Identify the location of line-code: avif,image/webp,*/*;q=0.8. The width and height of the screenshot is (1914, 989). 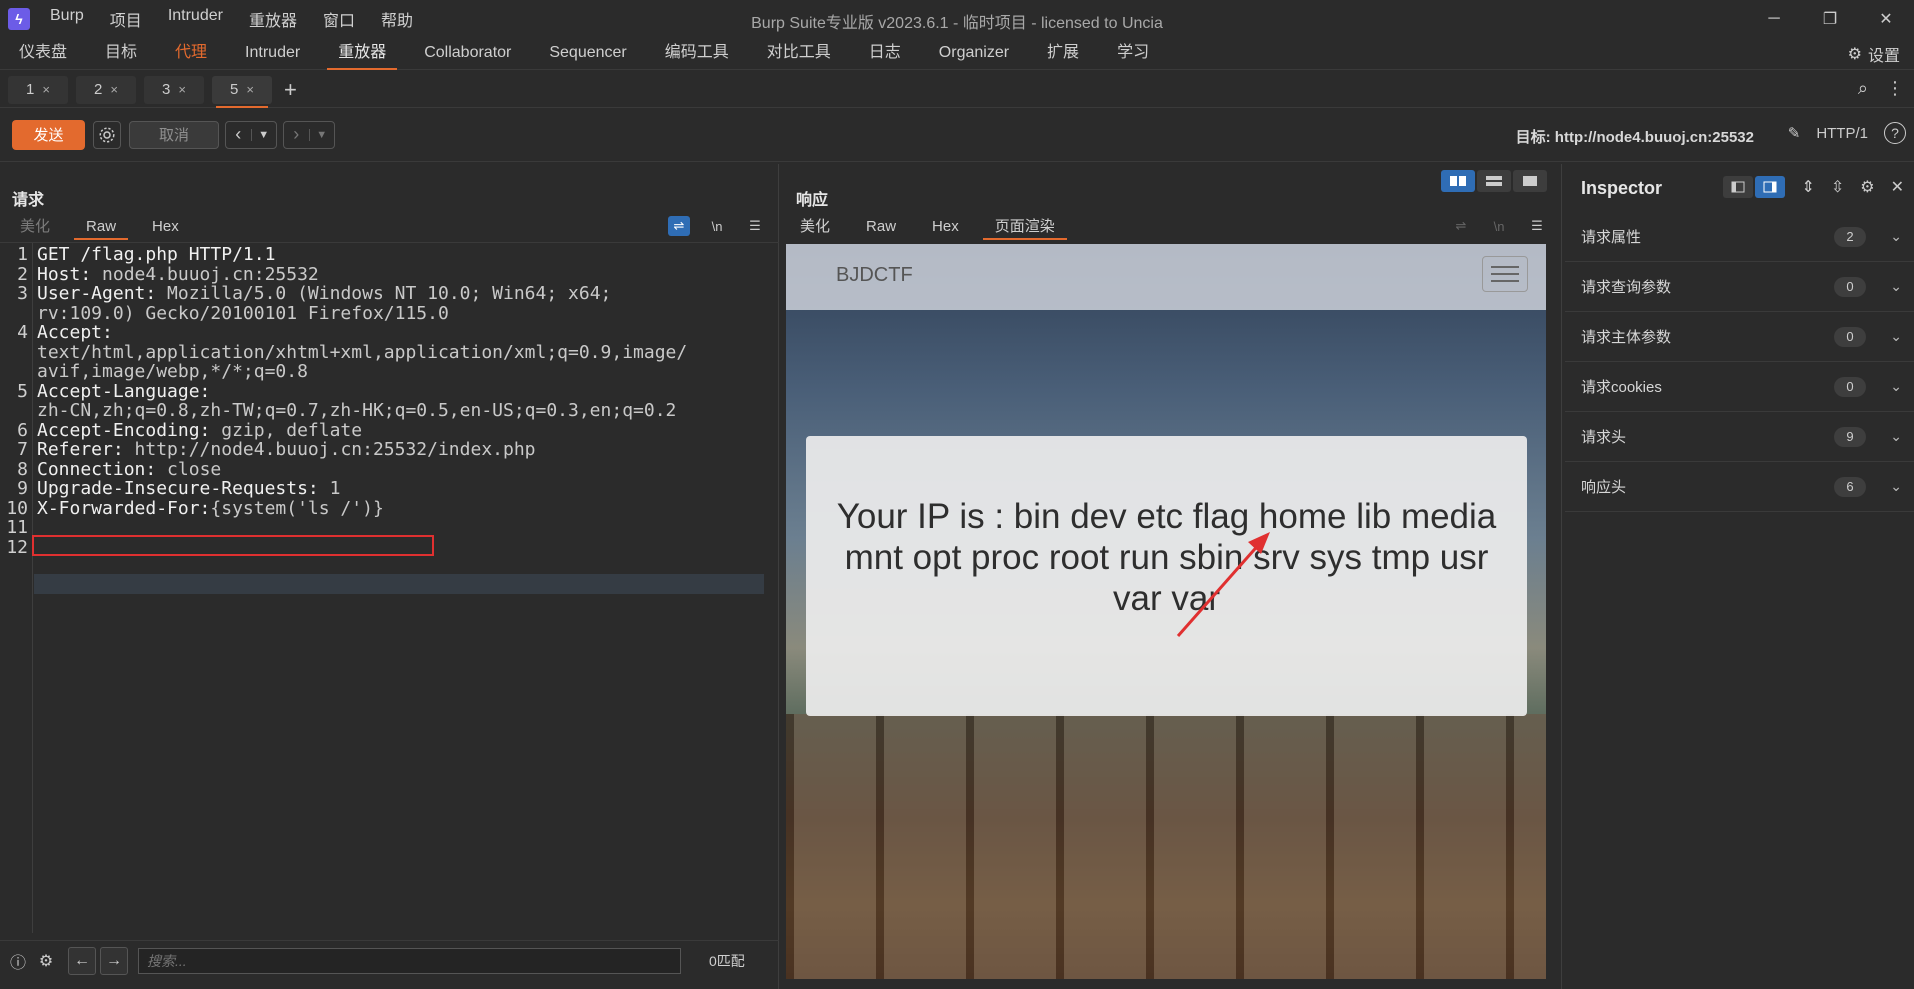
(402, 372).